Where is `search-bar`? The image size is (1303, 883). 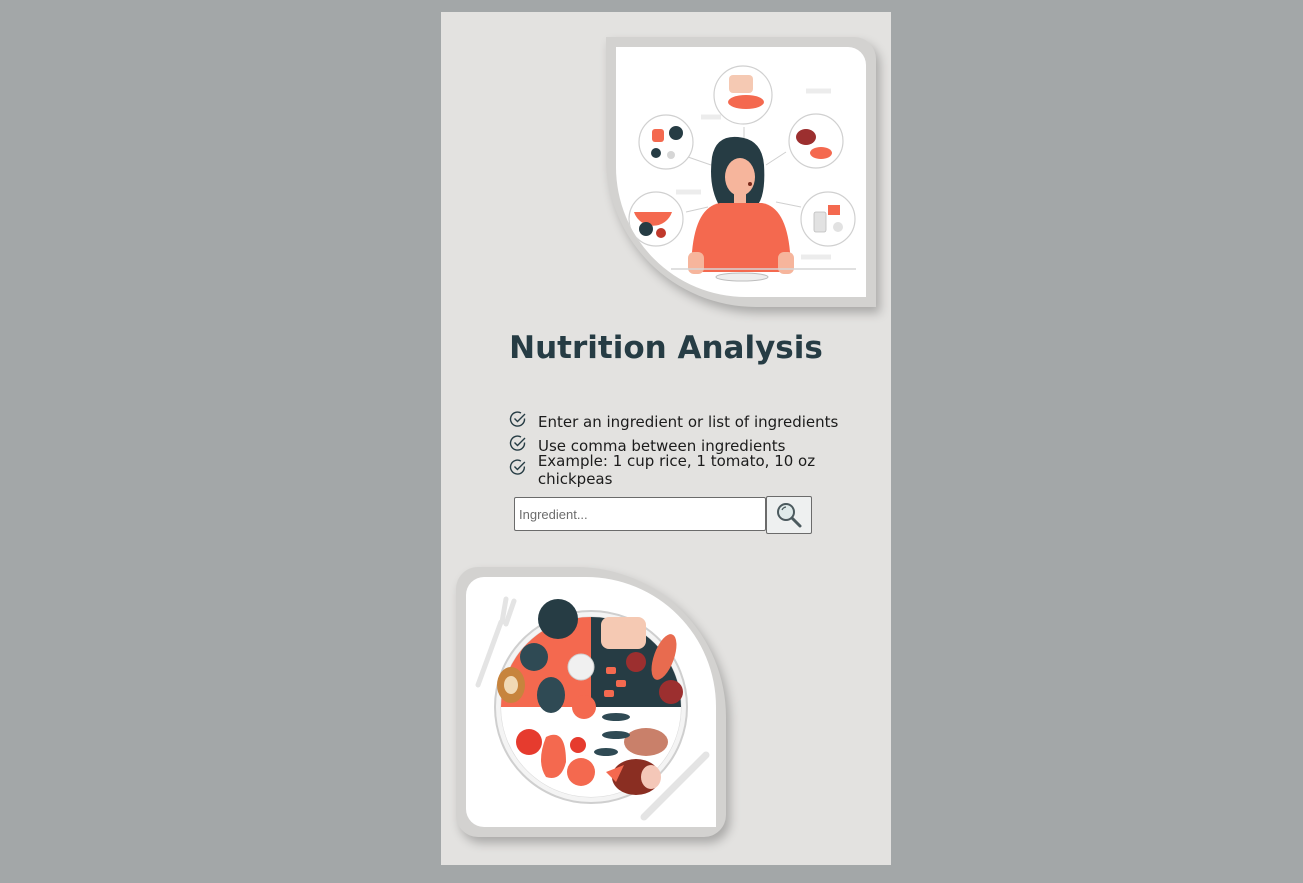 search-bar is located at coordinates (663, 515).